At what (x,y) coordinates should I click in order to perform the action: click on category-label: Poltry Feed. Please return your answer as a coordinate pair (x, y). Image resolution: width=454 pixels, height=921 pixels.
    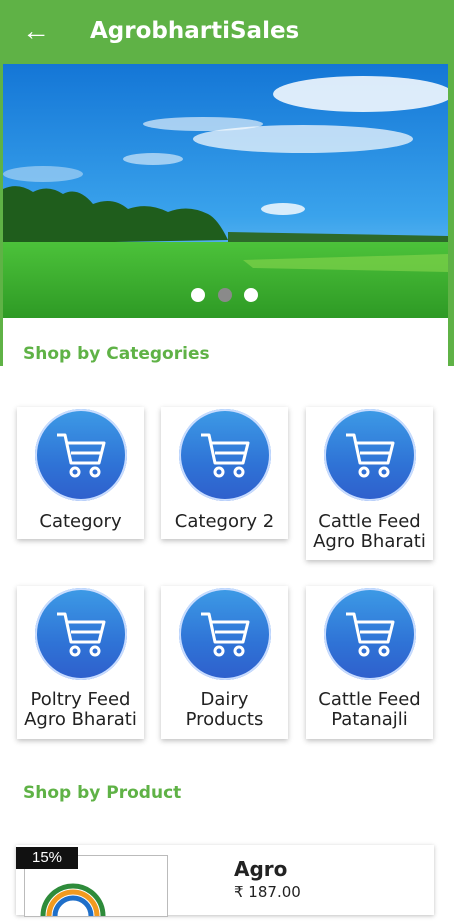
    Looking at the image, I should click on (80, 699).